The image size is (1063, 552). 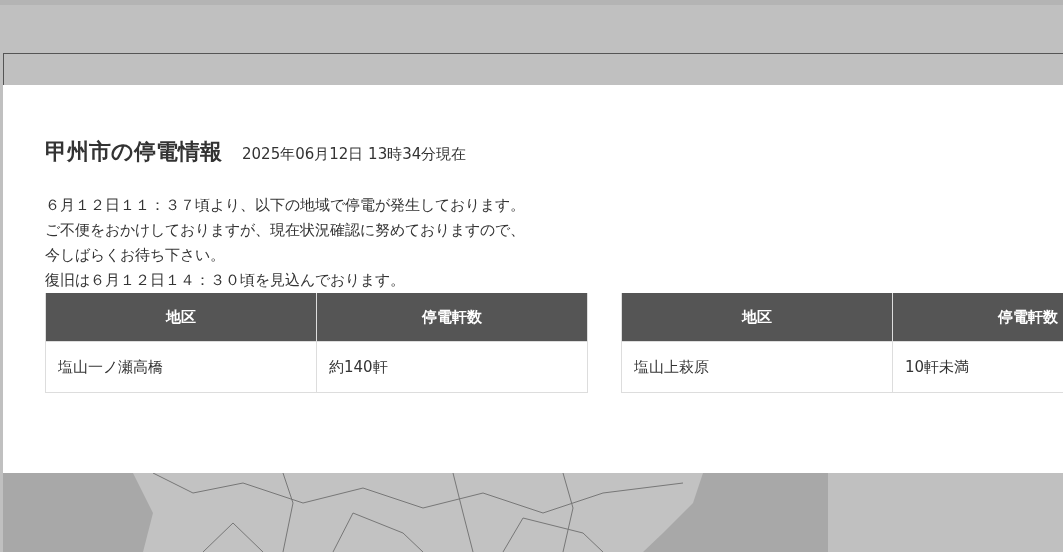 What do you see at coordinates (133, 152) in the screenshot?
I see `modal-title: 甲州市の停電情報` at bounding box center [133, 152].